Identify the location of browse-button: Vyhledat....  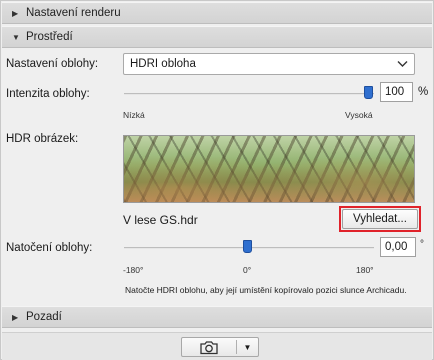
(380, 219).